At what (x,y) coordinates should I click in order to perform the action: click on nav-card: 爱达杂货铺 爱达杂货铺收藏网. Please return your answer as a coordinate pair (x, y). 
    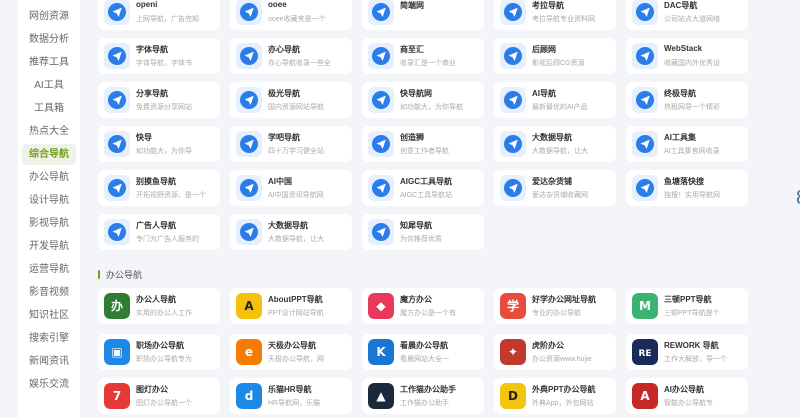
    Looking at the image, I should click on (555, 188).